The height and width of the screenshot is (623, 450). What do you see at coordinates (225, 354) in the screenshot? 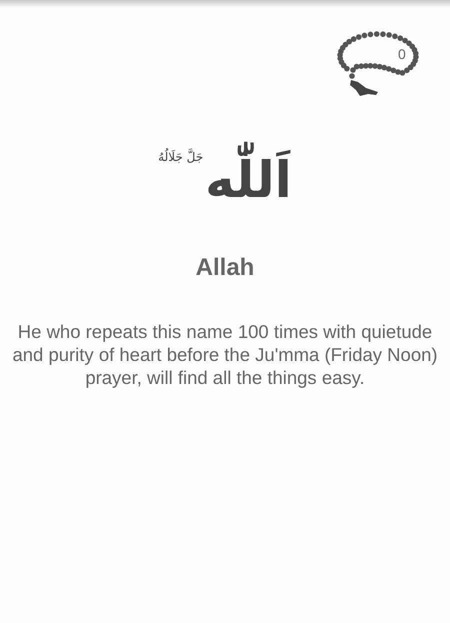
I see `description-text: He who repeats this name 100 times with quietude and purity of heart before the Ju'mma (Friday Noon) prayer, will find all the things easy.` at bounding box center [225, 354].